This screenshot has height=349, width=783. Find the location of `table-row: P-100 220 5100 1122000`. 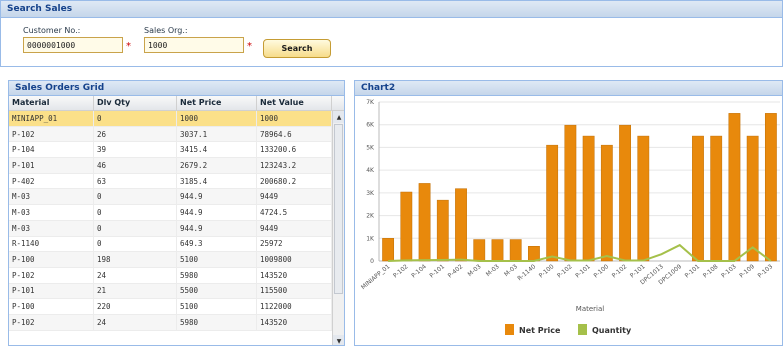

table-row: P-100 220 5100 1122000 is located at coordinates (176, 307).